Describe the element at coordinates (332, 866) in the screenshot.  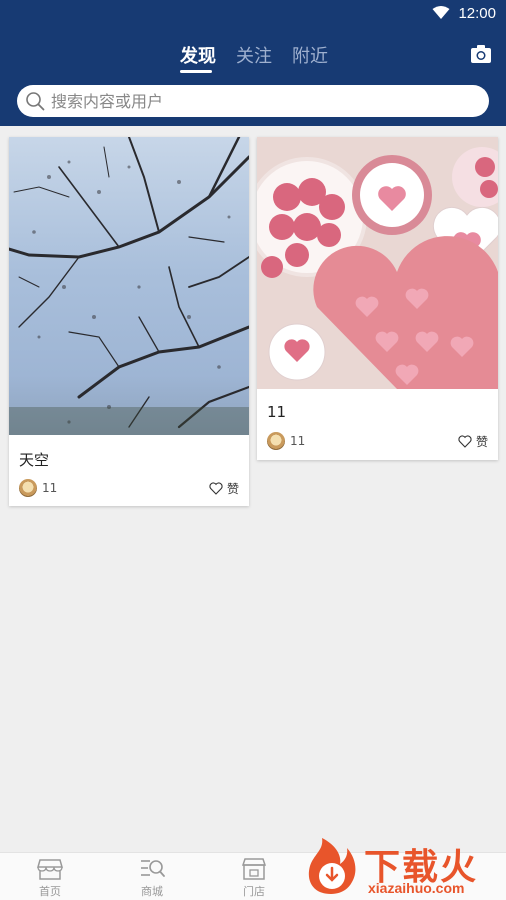
I see `flame-logo-icon` at that location.